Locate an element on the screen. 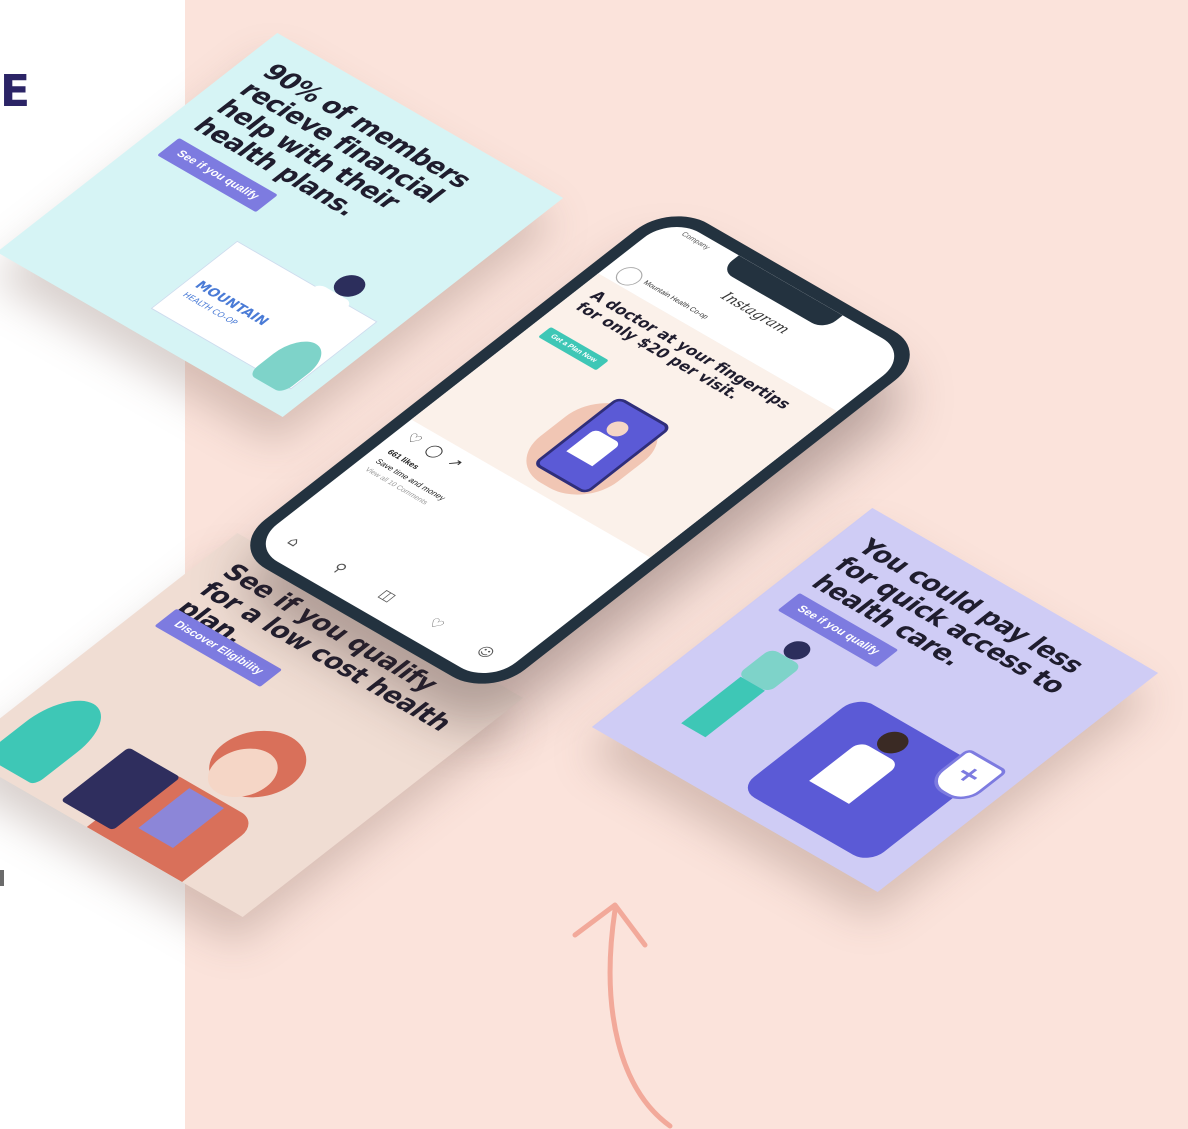  edge-mark is located at coordinates (2, 878).